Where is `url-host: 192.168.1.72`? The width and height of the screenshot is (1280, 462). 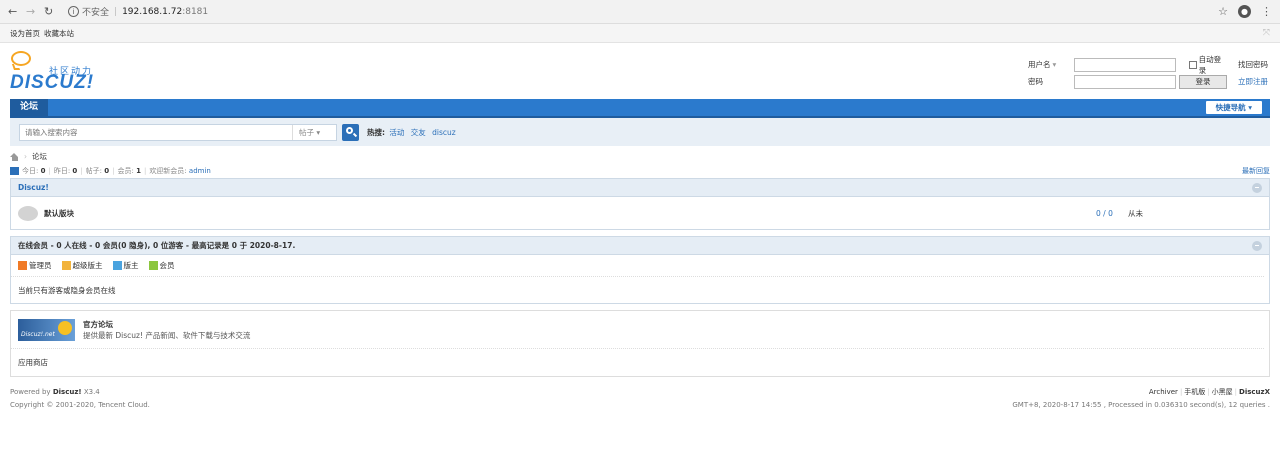
url-host: 192.168.1.72 is located at coordinates (152, 11).